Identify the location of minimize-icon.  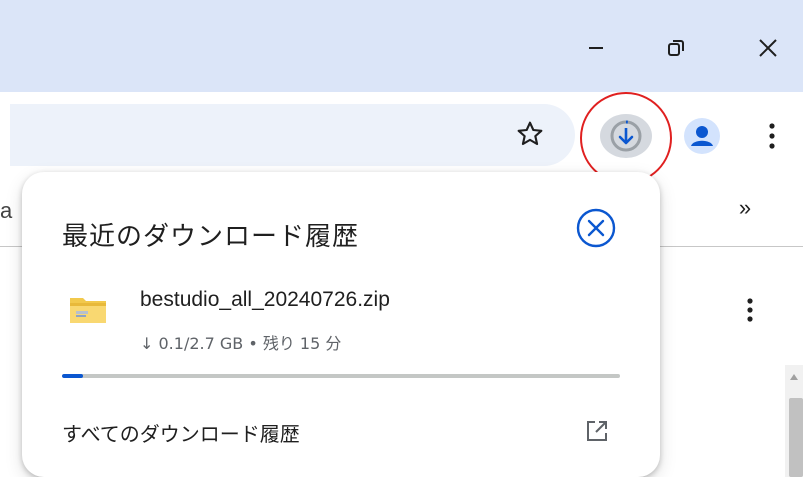
(596, 48).